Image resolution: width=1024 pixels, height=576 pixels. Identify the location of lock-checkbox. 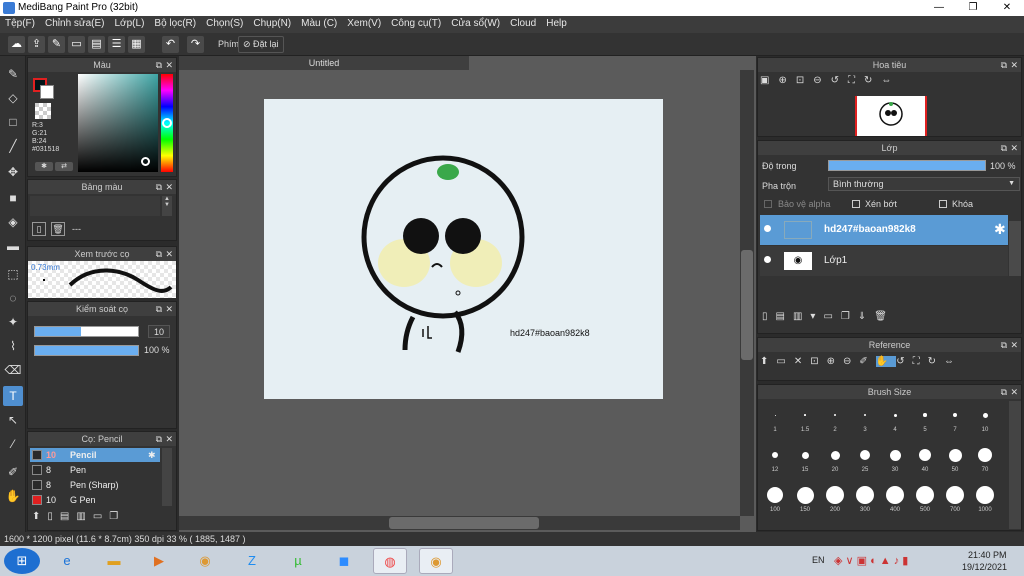
(943, 204).